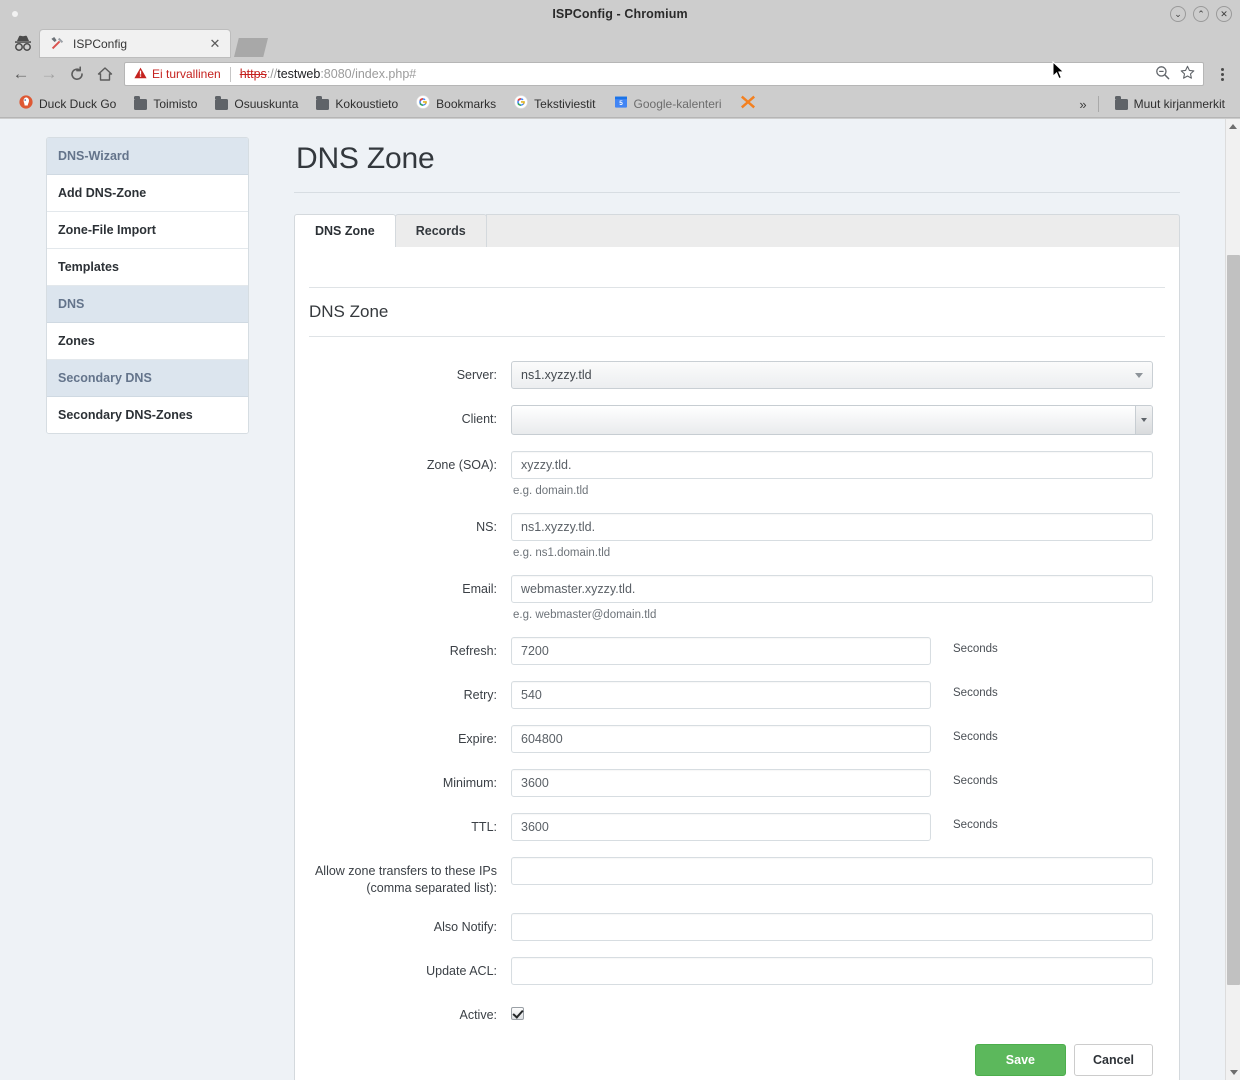 This screenshot has width=1240, height=1080. What do you see at coordinates (486, 527) in the screenshot?
I see `ns-label: NS:` at bounding box center [486, 527].